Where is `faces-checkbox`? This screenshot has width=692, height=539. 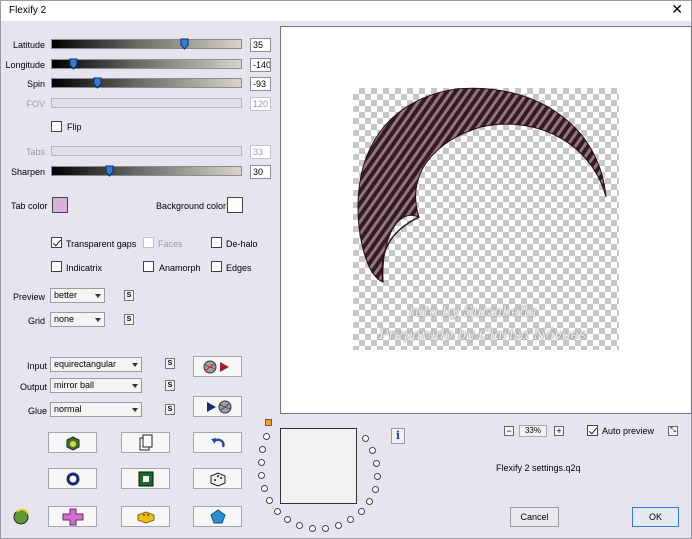 faces-checkbox is located at coordinates (148, 242).